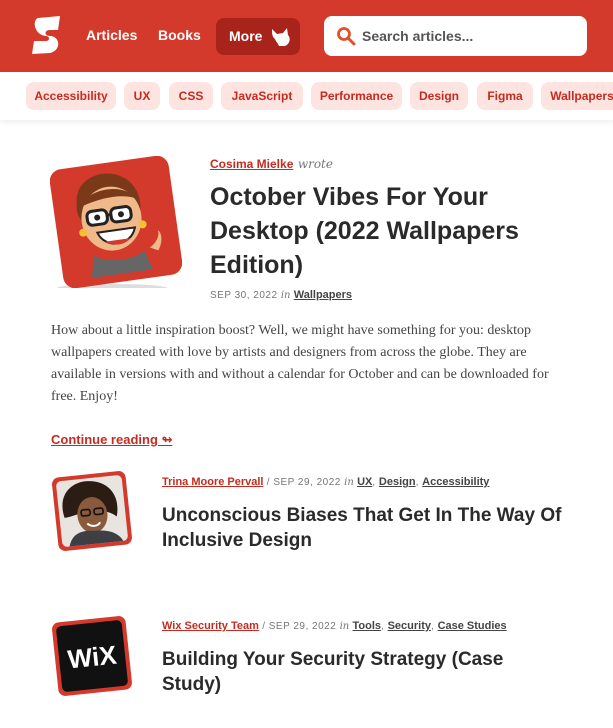 This screenshot has height=728, width=613. I want to click on search-icon, so click(346, 36).